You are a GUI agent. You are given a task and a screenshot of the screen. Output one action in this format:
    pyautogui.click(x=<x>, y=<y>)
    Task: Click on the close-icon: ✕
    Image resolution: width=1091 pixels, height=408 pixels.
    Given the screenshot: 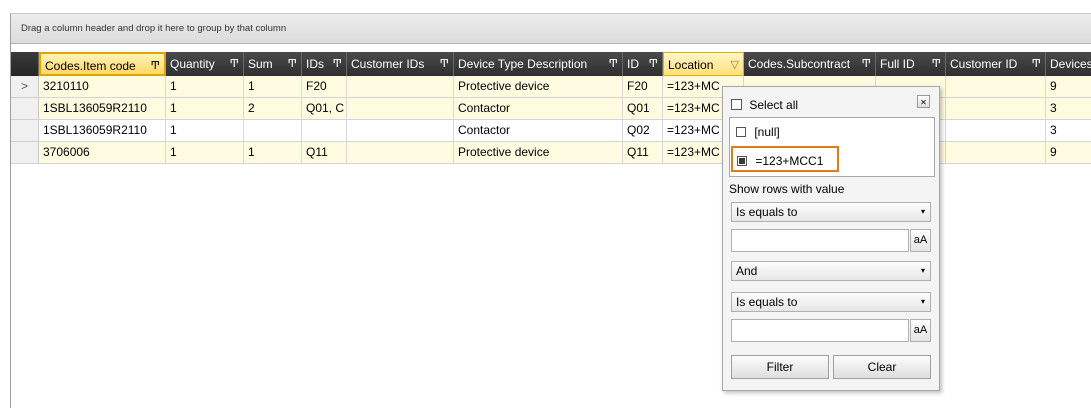 What is the action you would take?
    pyautogui.click(x=923, y=101)
    